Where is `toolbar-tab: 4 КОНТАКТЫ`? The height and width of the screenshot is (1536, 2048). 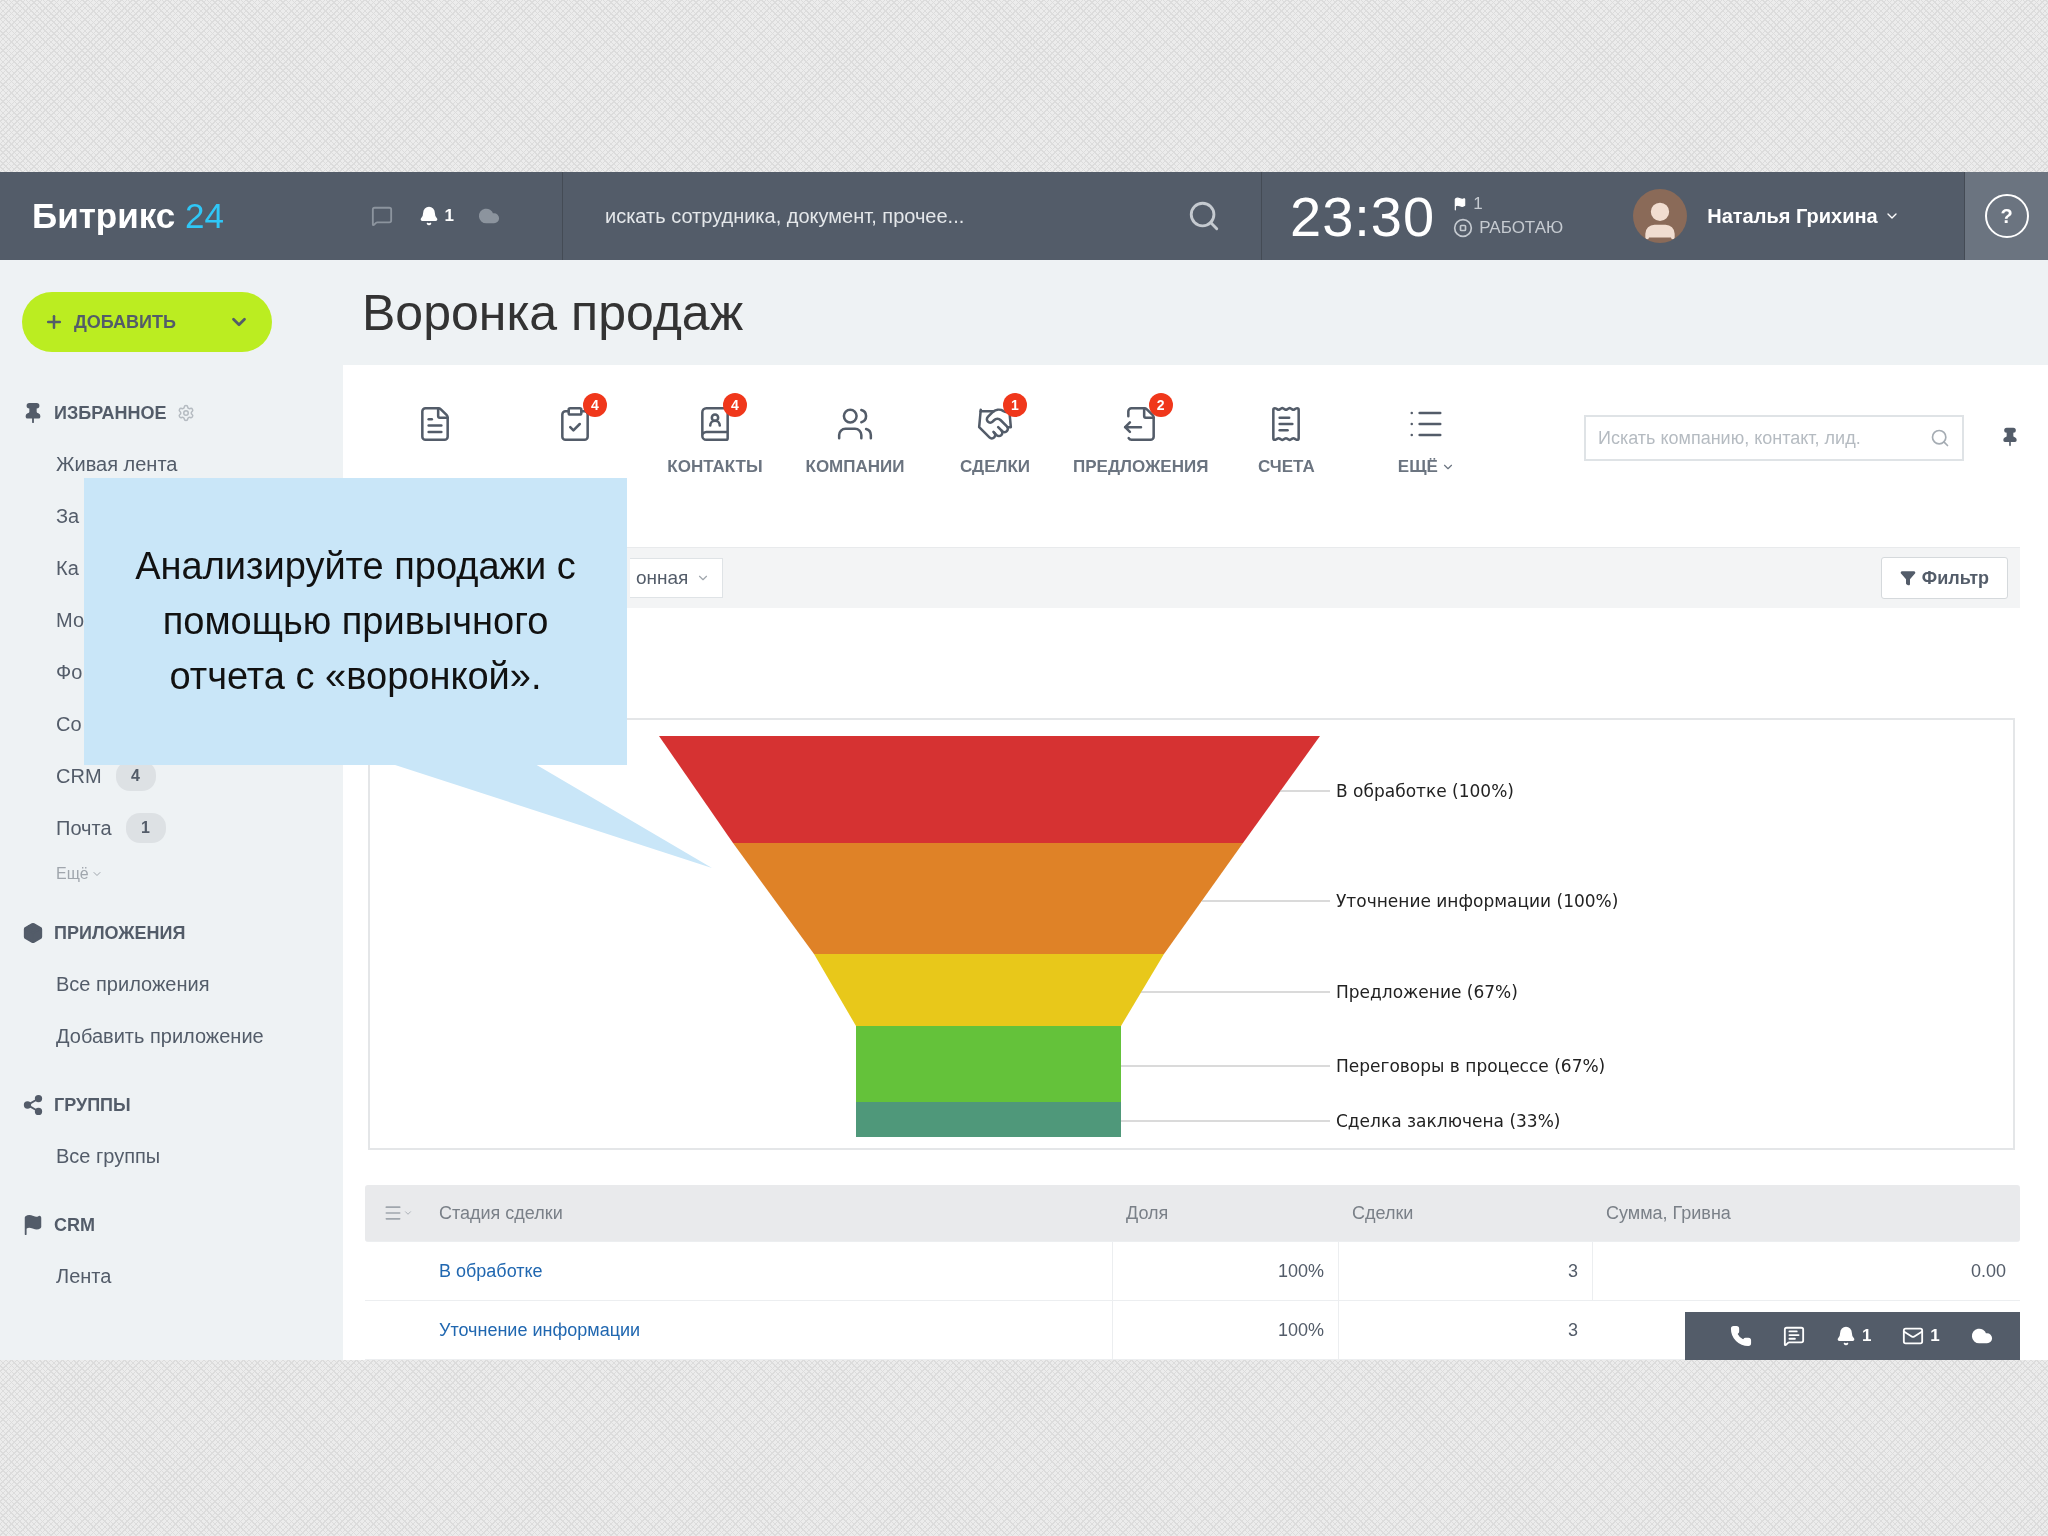 toolbar-tab: 4 КОНТАКТЫ is located at coordinates (715, 434).